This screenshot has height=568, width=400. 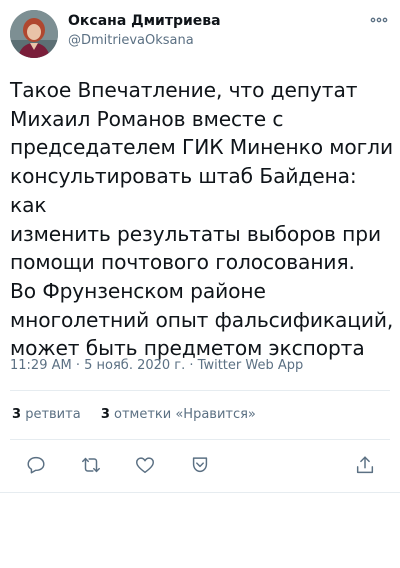 I want to click on heart-icon, so click(x=145, y=465).